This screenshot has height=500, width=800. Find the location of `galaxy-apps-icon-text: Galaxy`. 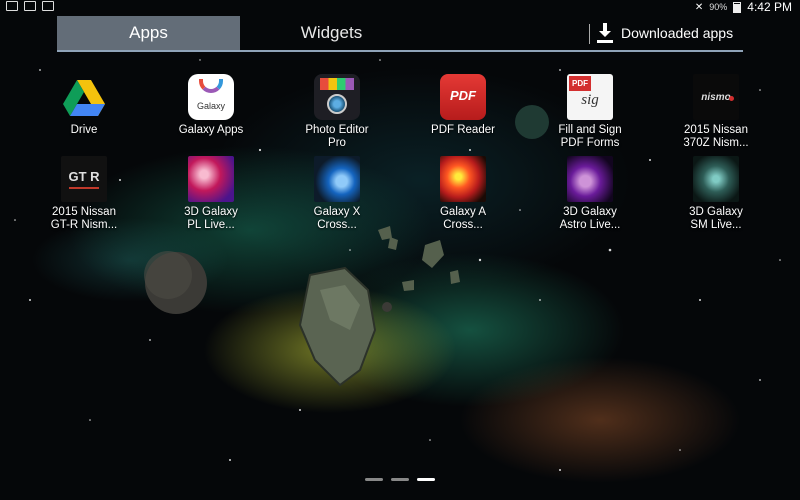

galaxy-apps-icon-text: Galaxy is located at coordinates (210, 106).